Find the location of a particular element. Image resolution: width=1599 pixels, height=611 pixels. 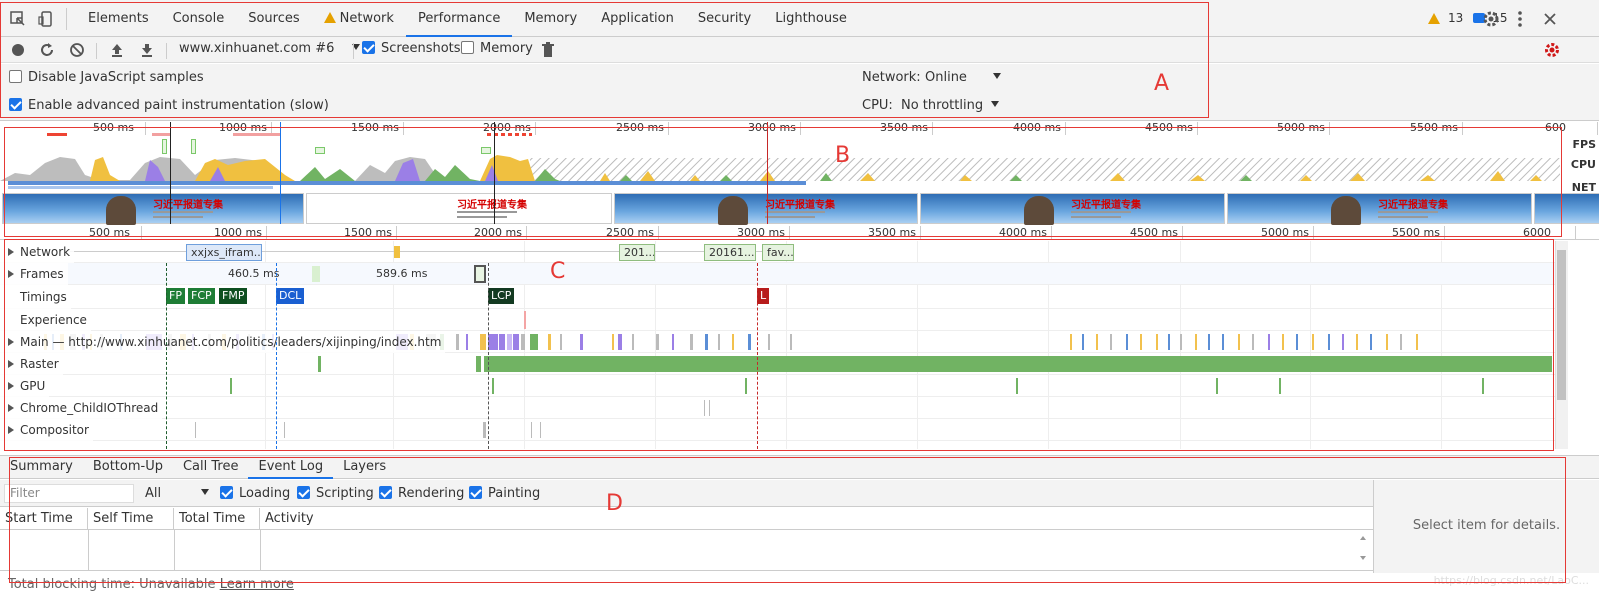

raster-track-label: Raster is located at coordinates (31, 364).